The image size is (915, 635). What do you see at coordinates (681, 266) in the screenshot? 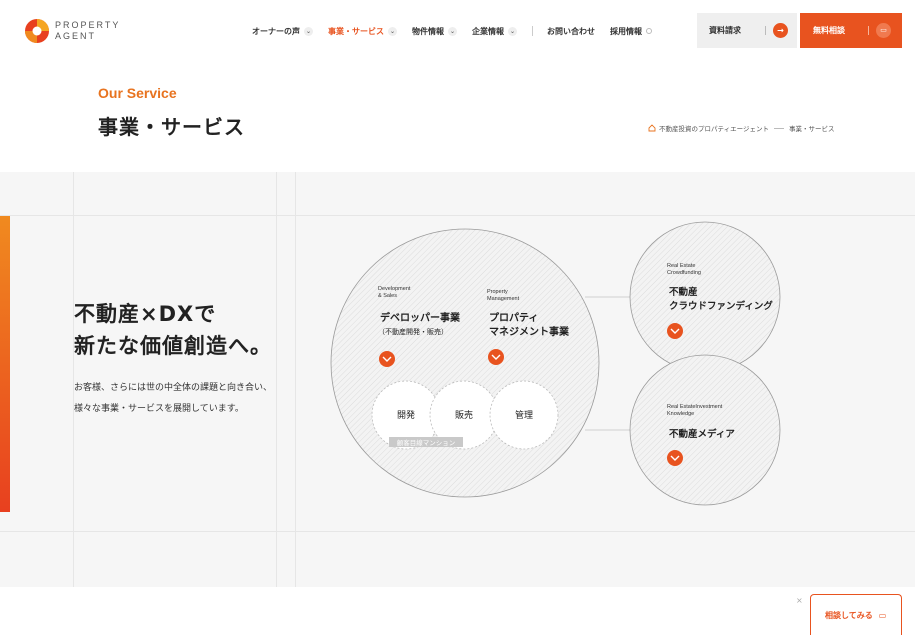
I see `crowd-en-label-1: Real Estate` at bounding box center [681, 266].